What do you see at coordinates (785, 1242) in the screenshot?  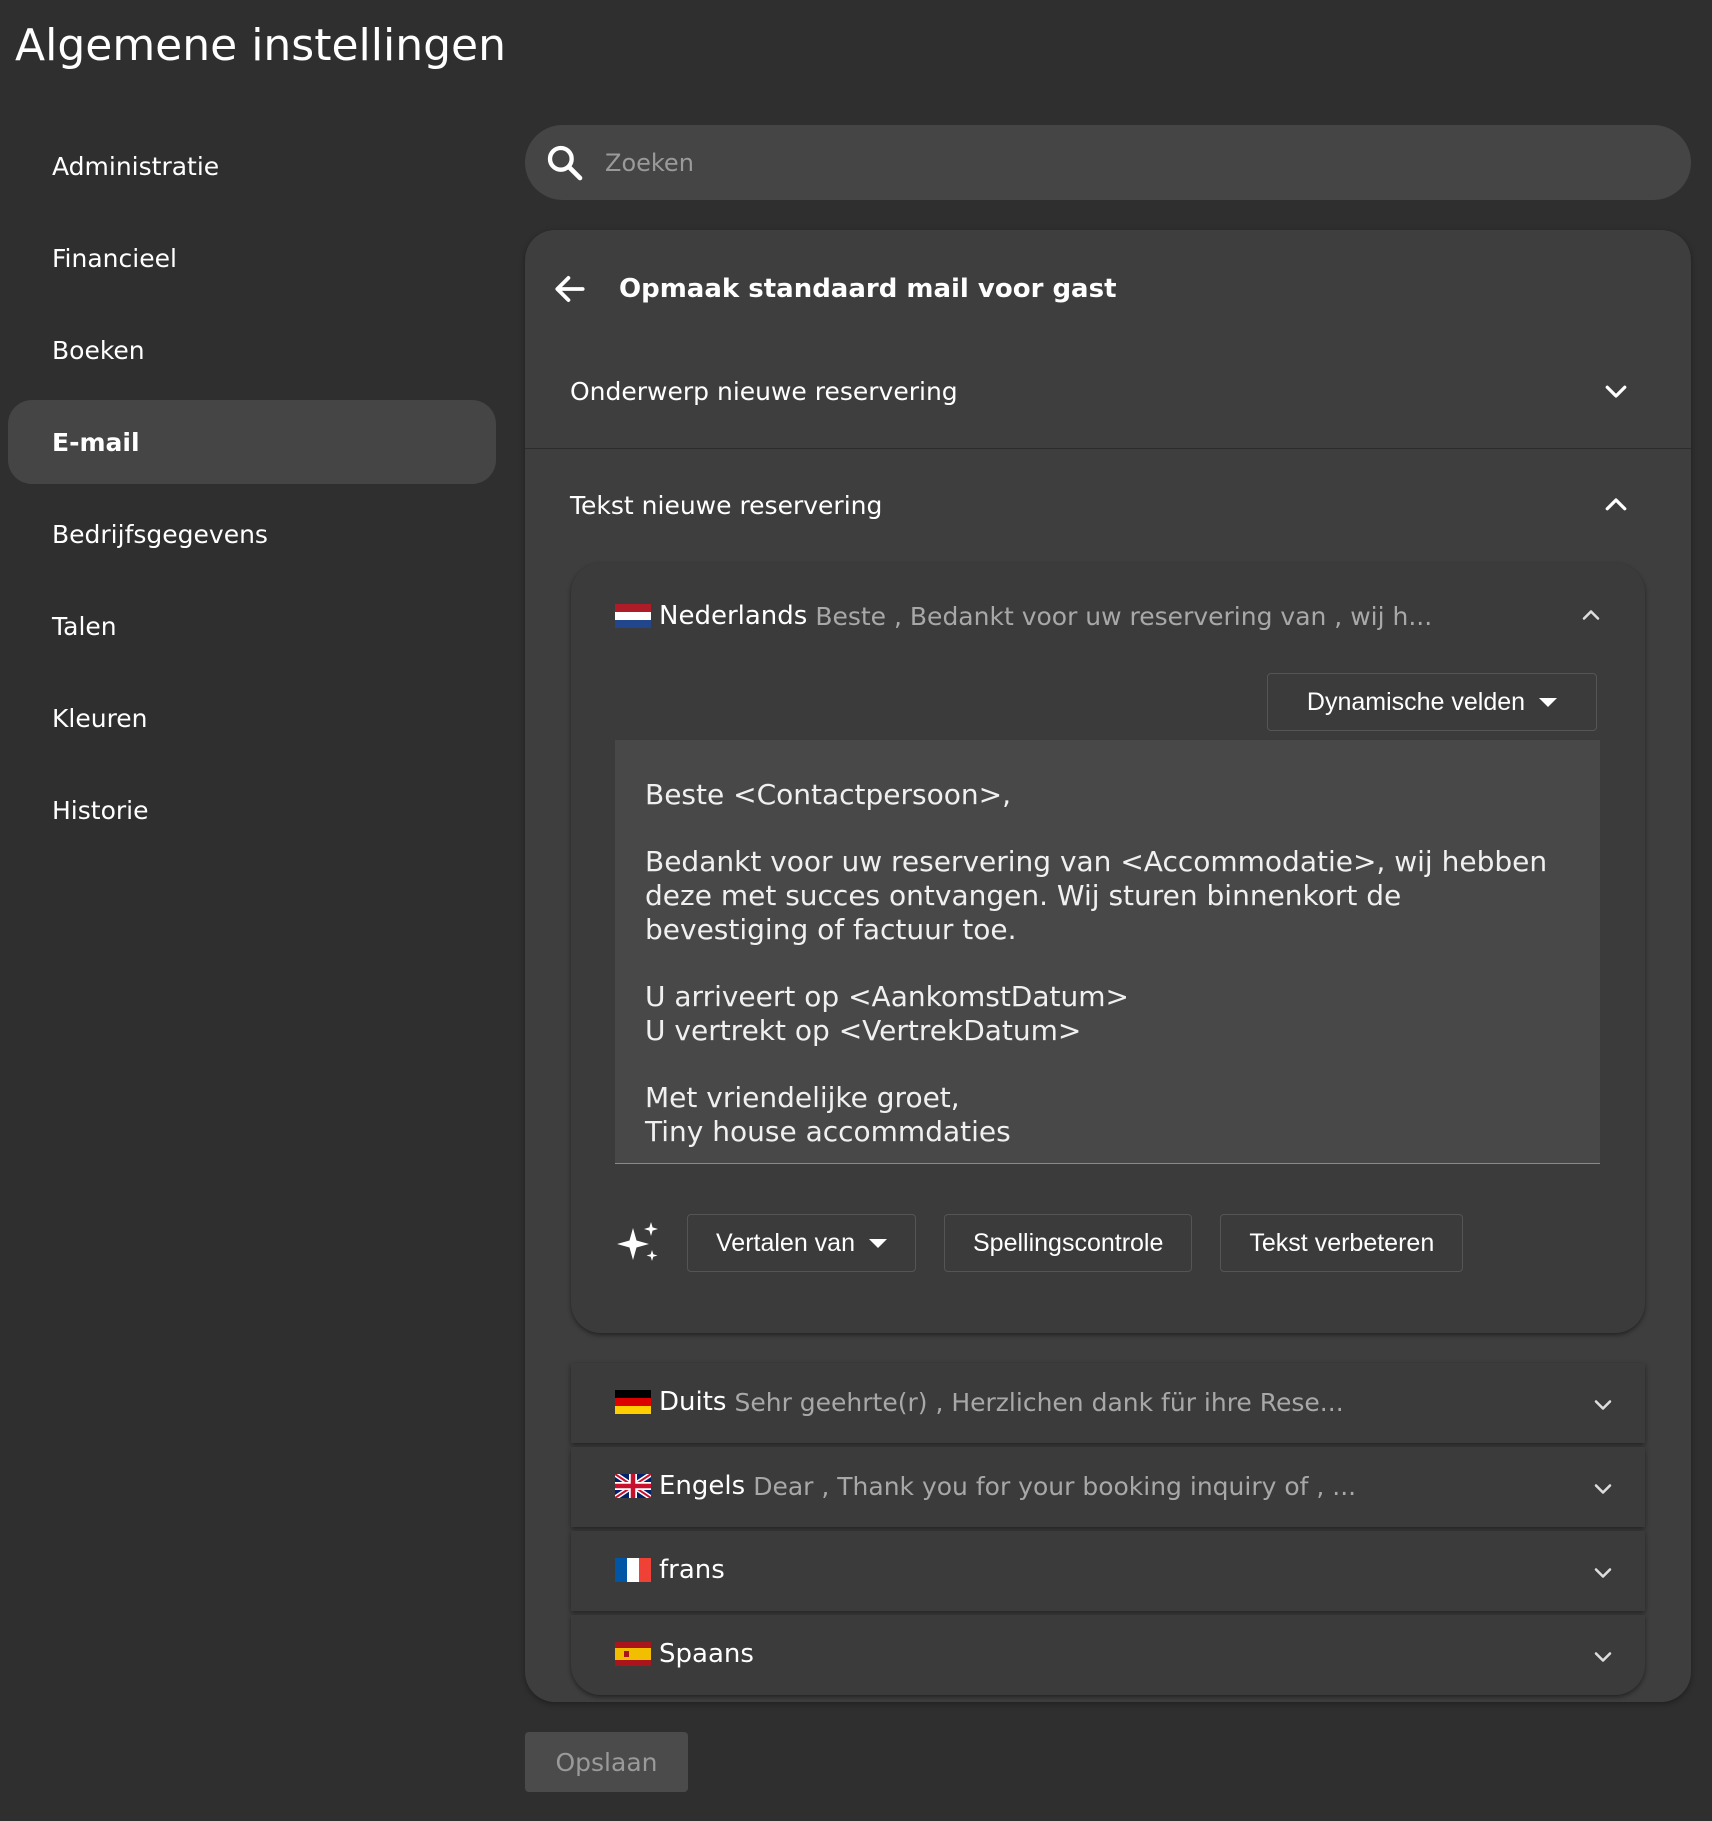 I see `translate-label: Vertalen van` at bounding box center [785, 1242].